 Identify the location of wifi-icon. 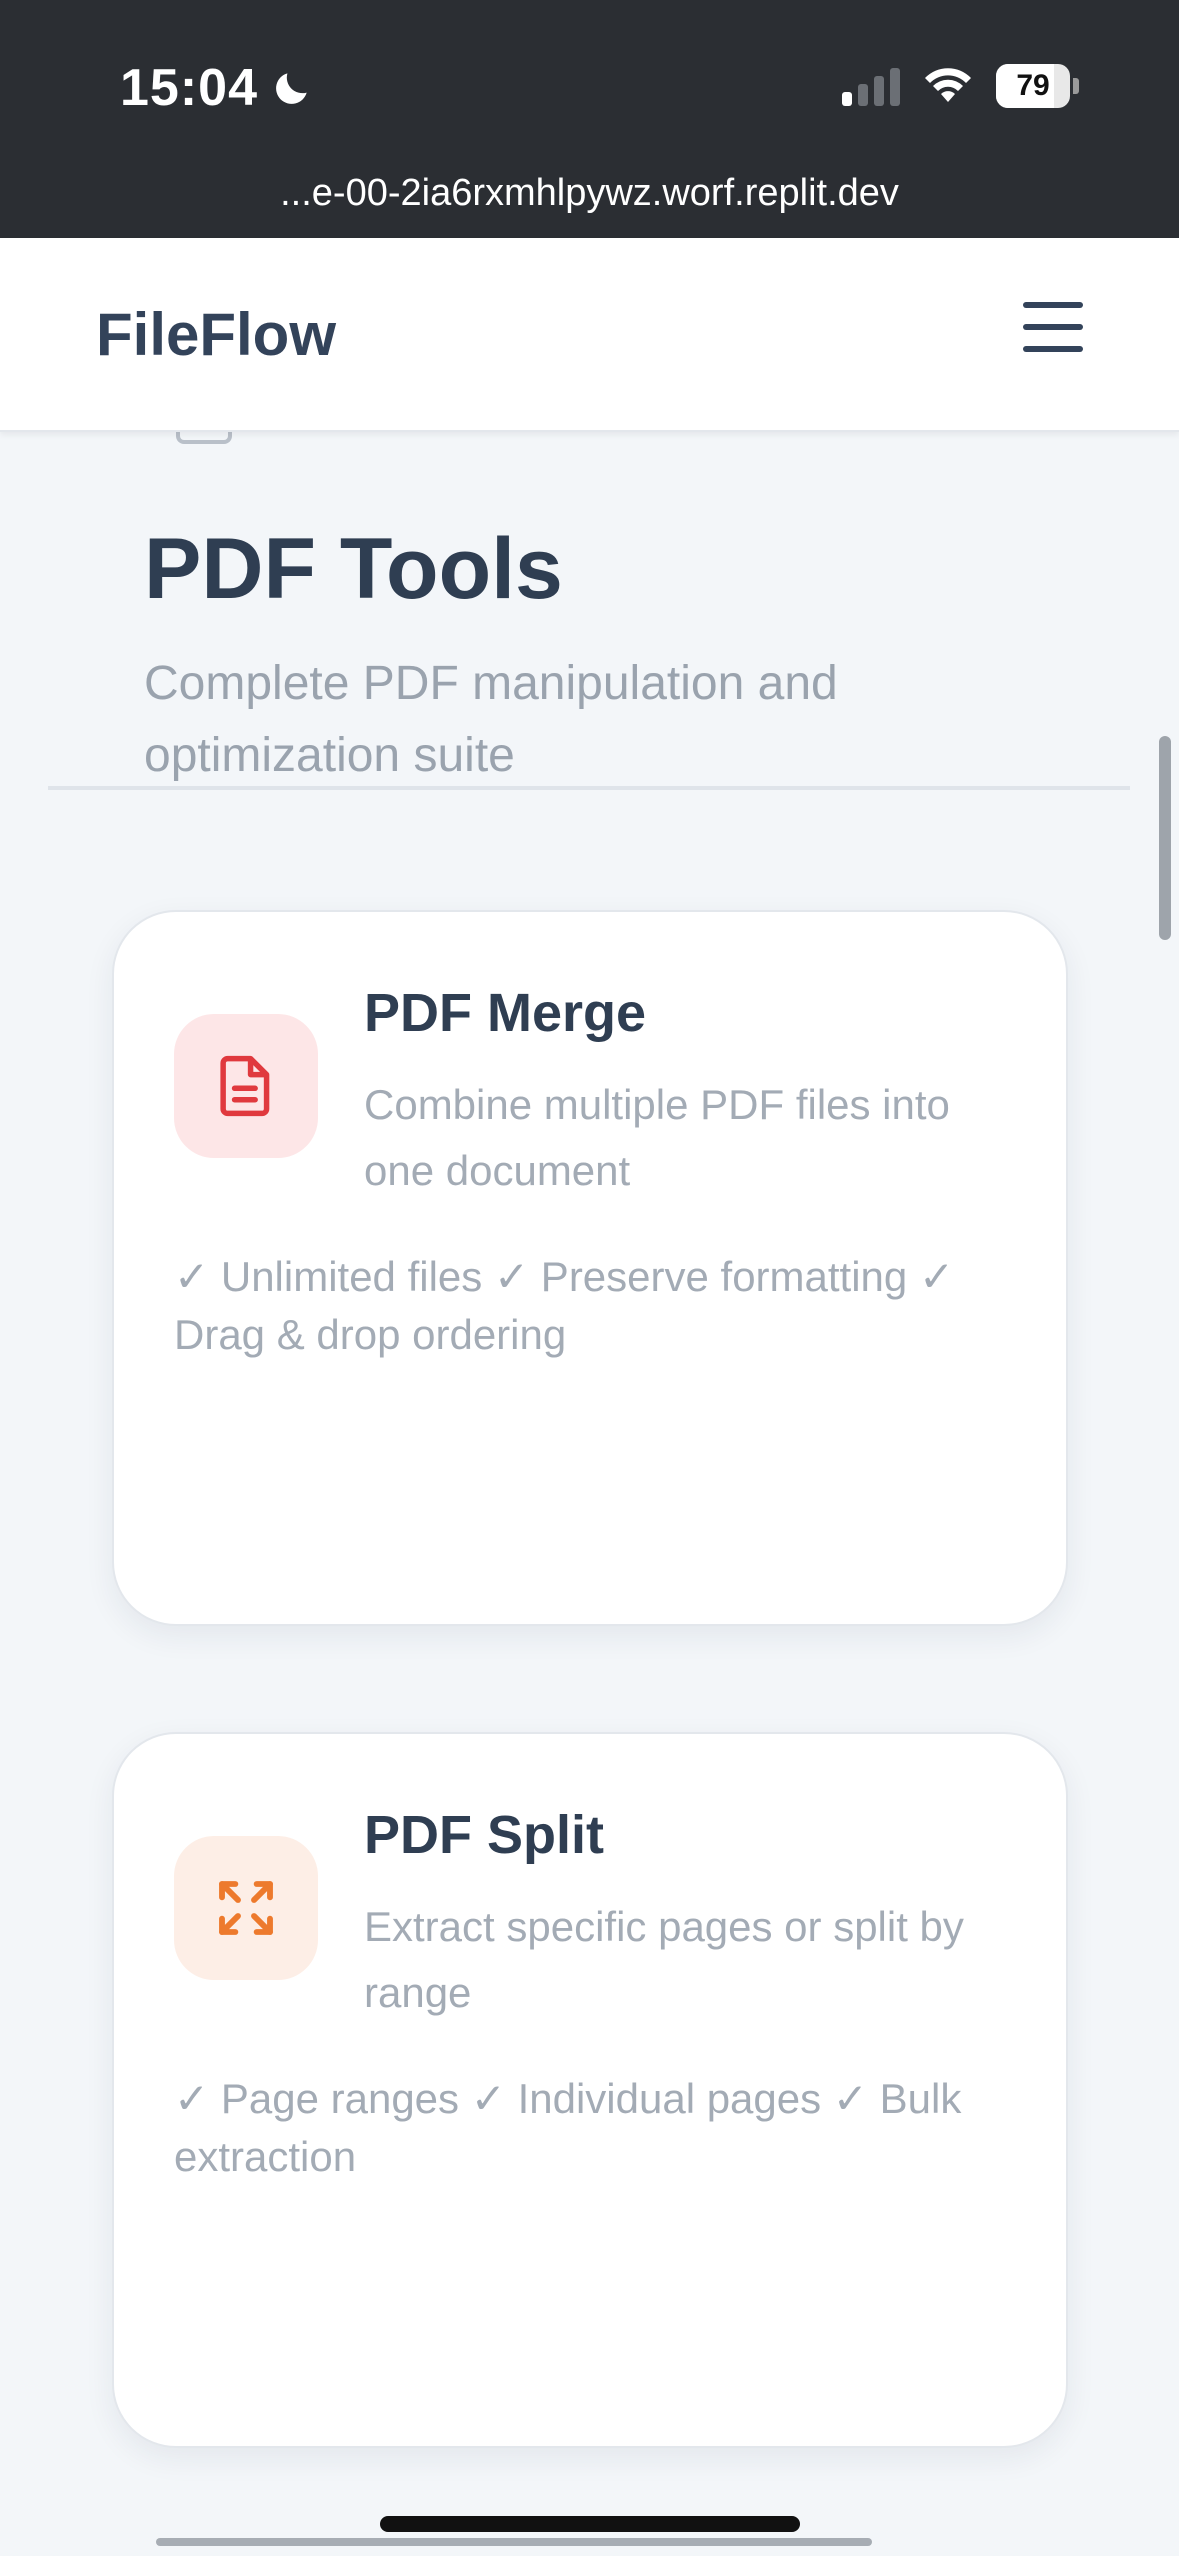
(948, 85).